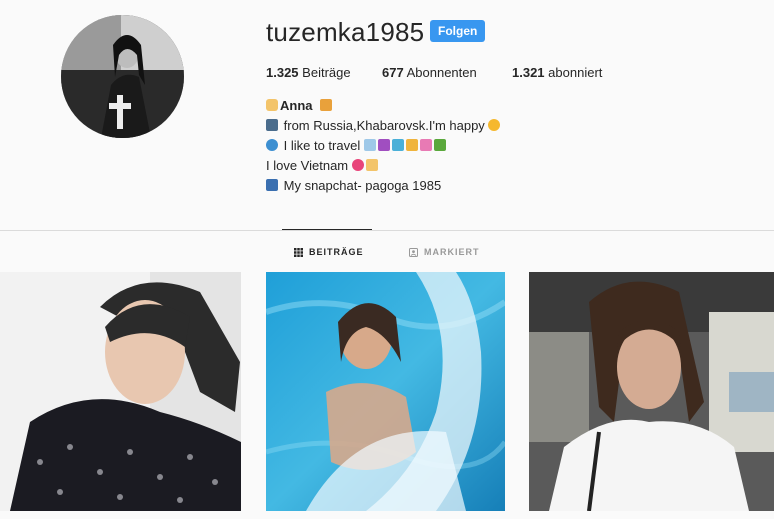  I want to click on followers-count: 677, so click(393, 72).